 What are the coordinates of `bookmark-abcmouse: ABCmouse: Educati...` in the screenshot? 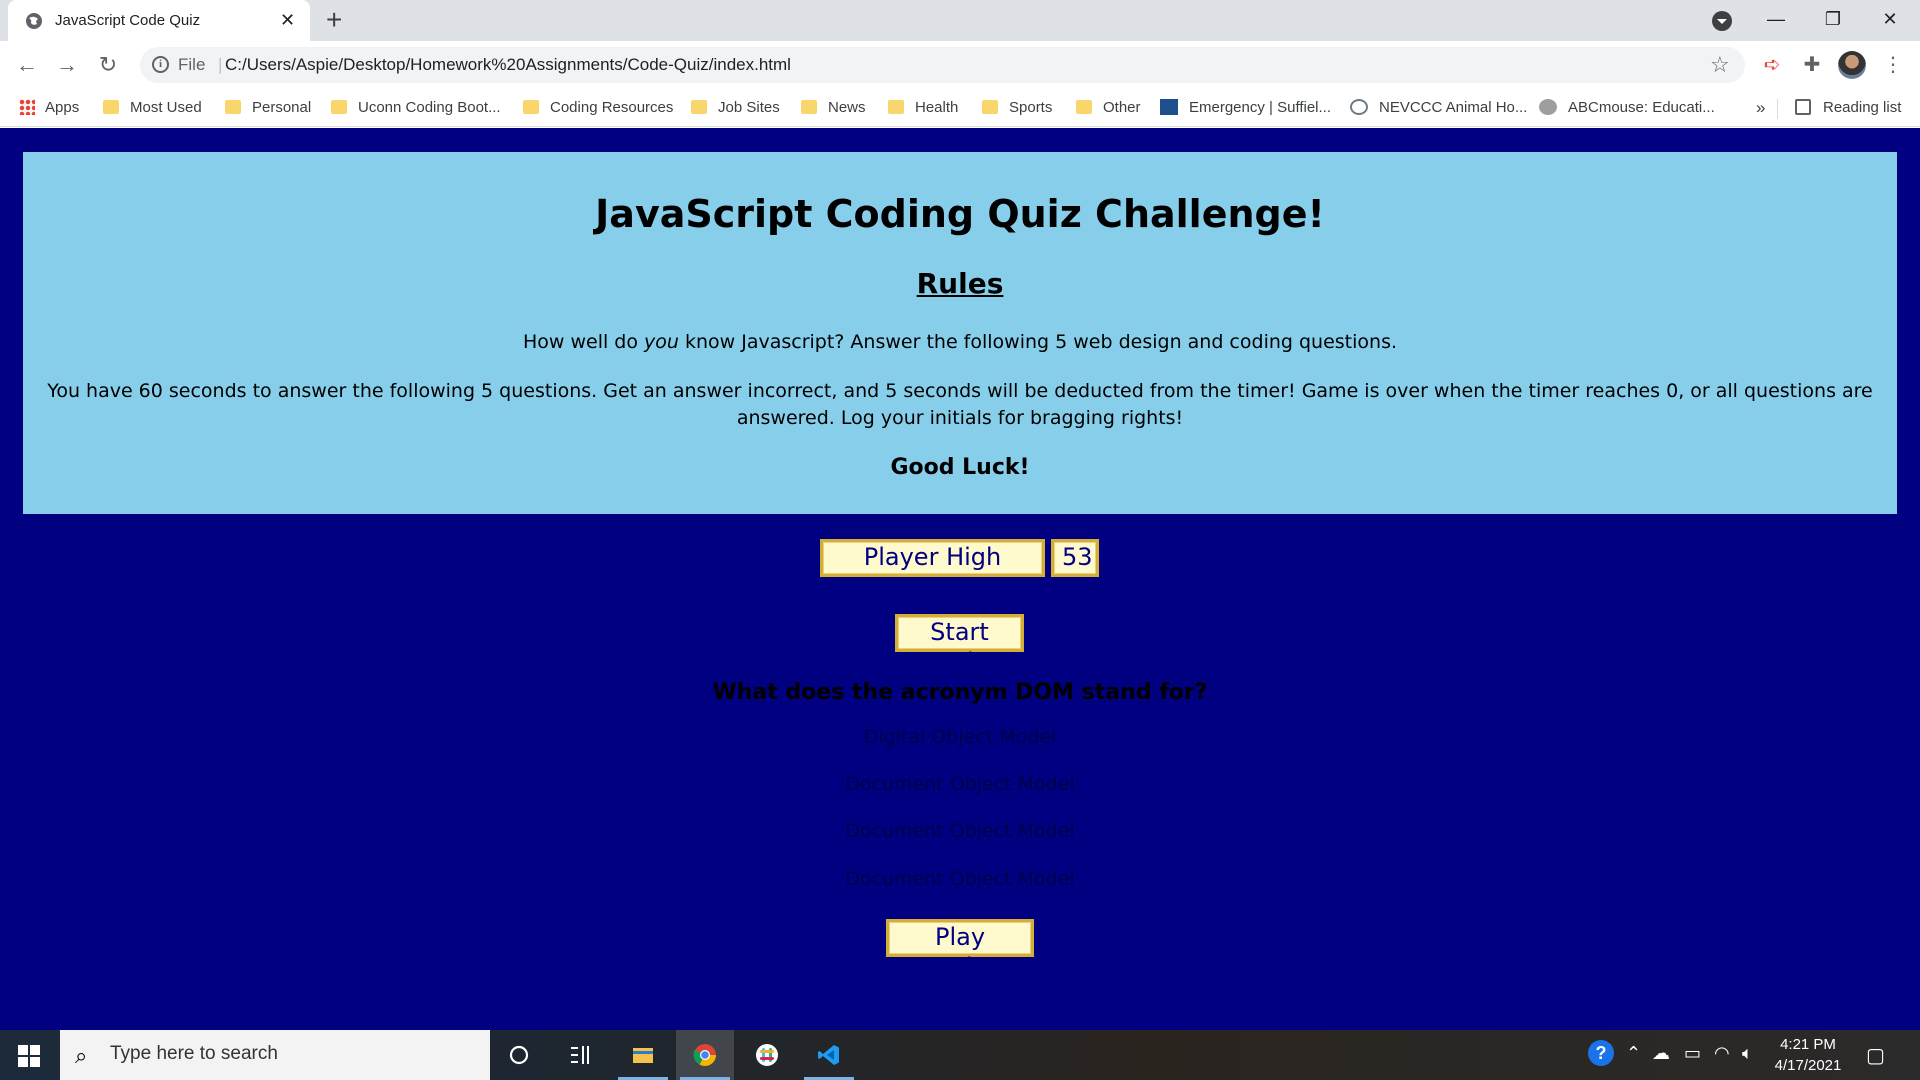 It's located at (1627, 108).